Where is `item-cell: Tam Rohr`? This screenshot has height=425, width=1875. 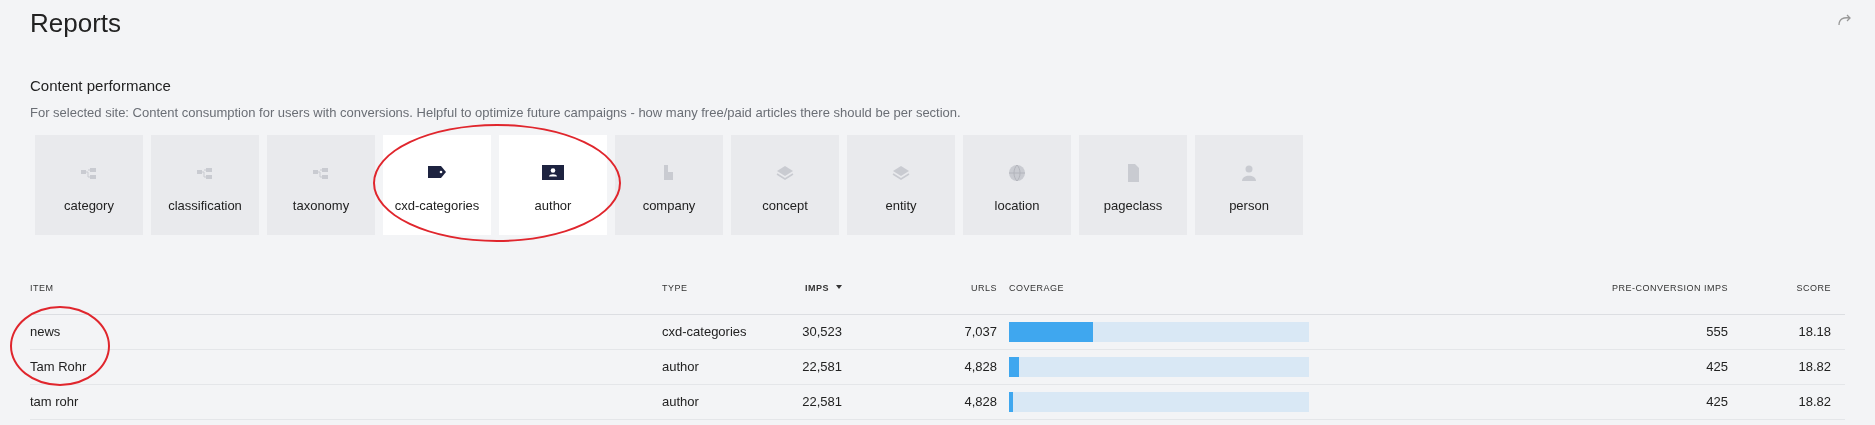
item-cell: Tam Rohr is located at coordinates (58, 366).